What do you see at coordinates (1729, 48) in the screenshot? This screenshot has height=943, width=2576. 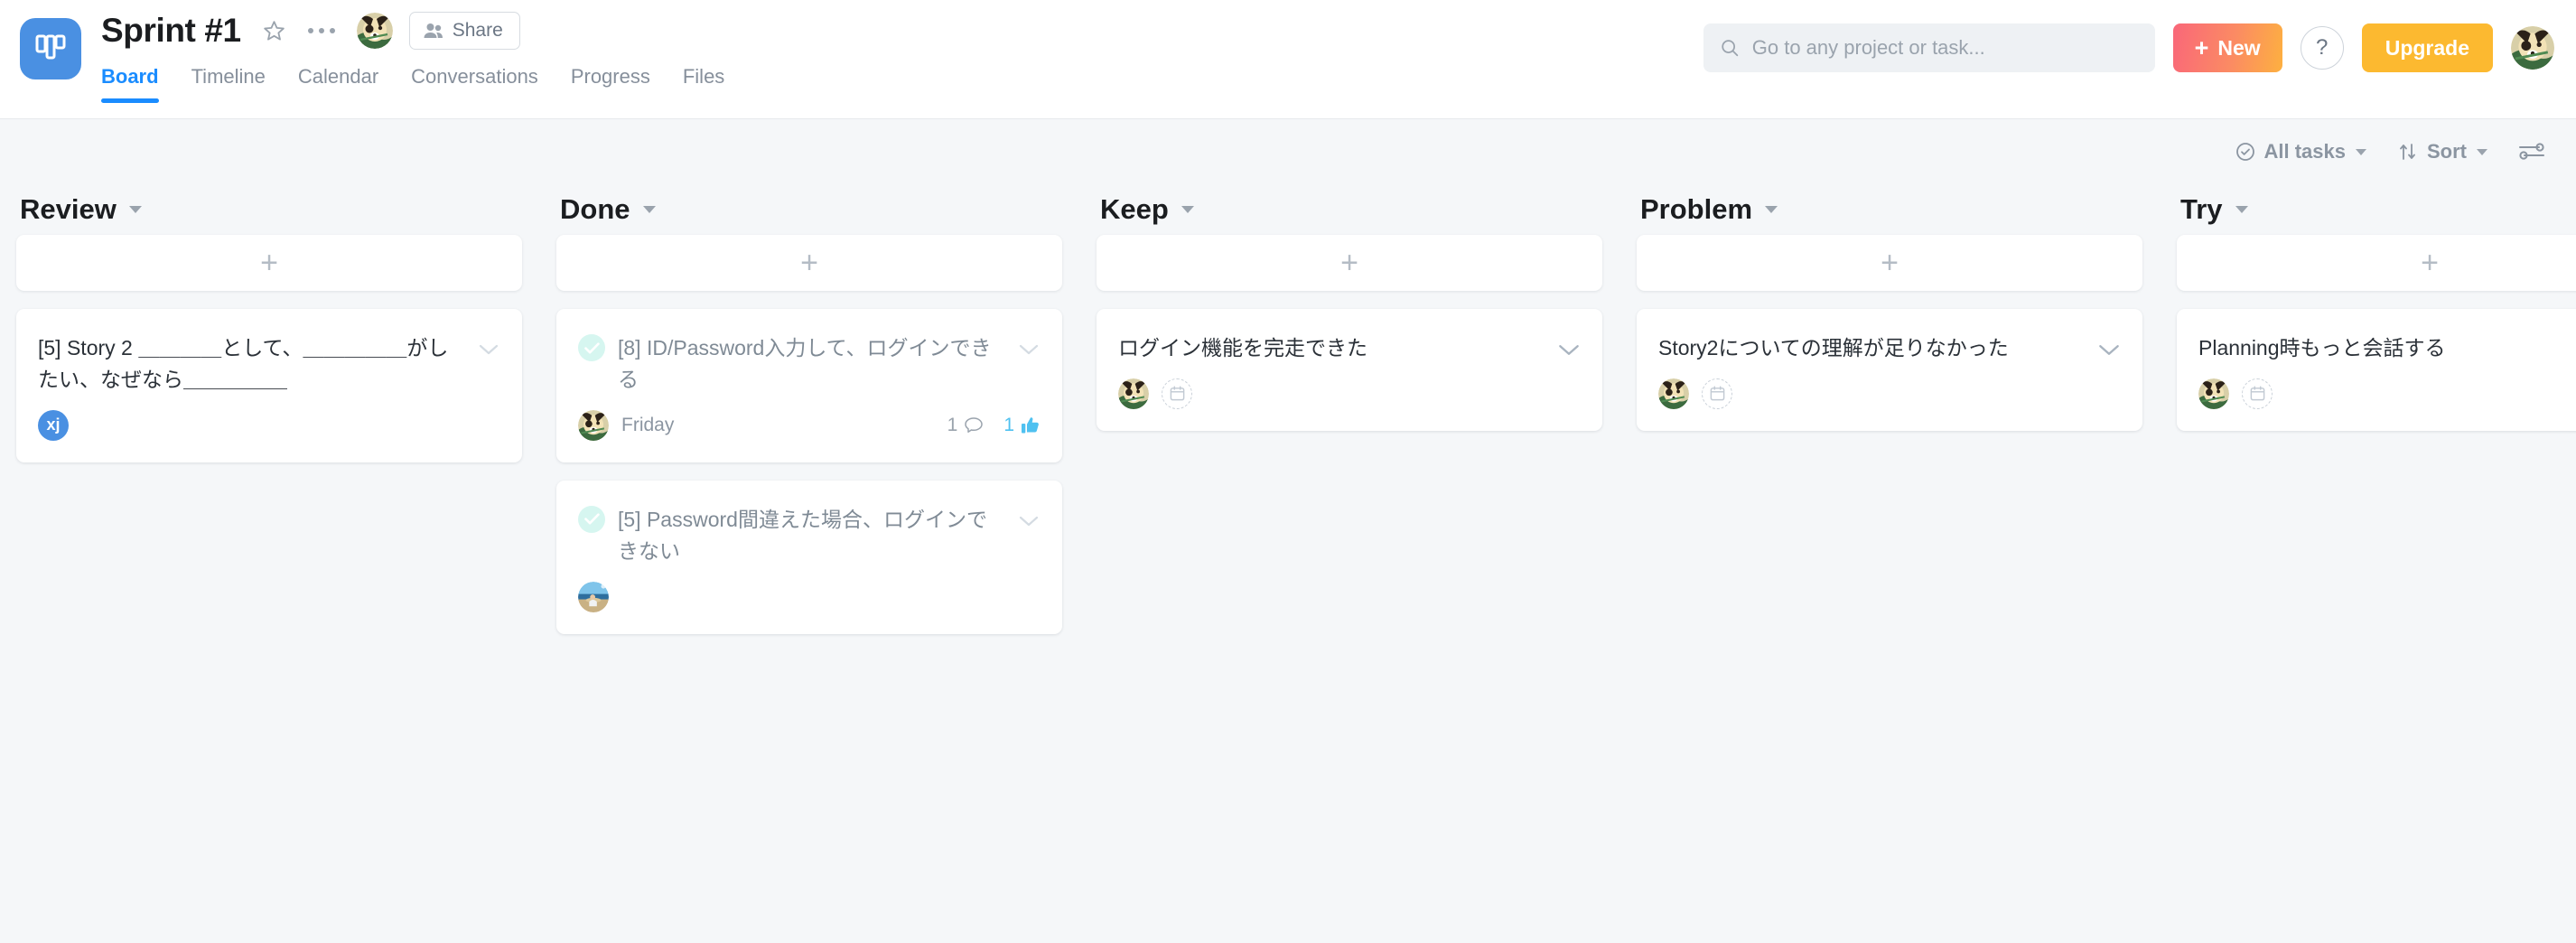 I see `search-icon` at bounding box center [1729, 48].